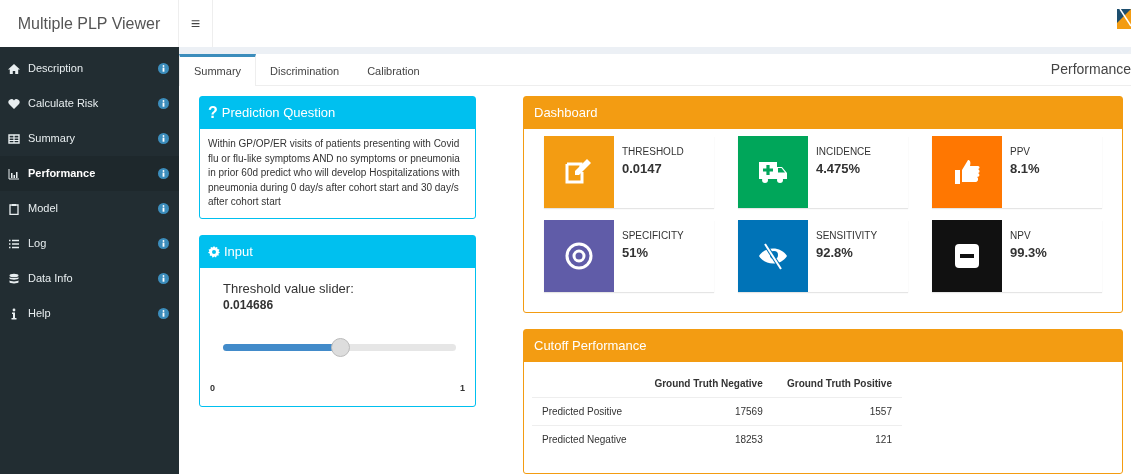 Image resolution: width=1131 pixels, height=474 pixels. I want to click on database-icon, so click(14, 278).